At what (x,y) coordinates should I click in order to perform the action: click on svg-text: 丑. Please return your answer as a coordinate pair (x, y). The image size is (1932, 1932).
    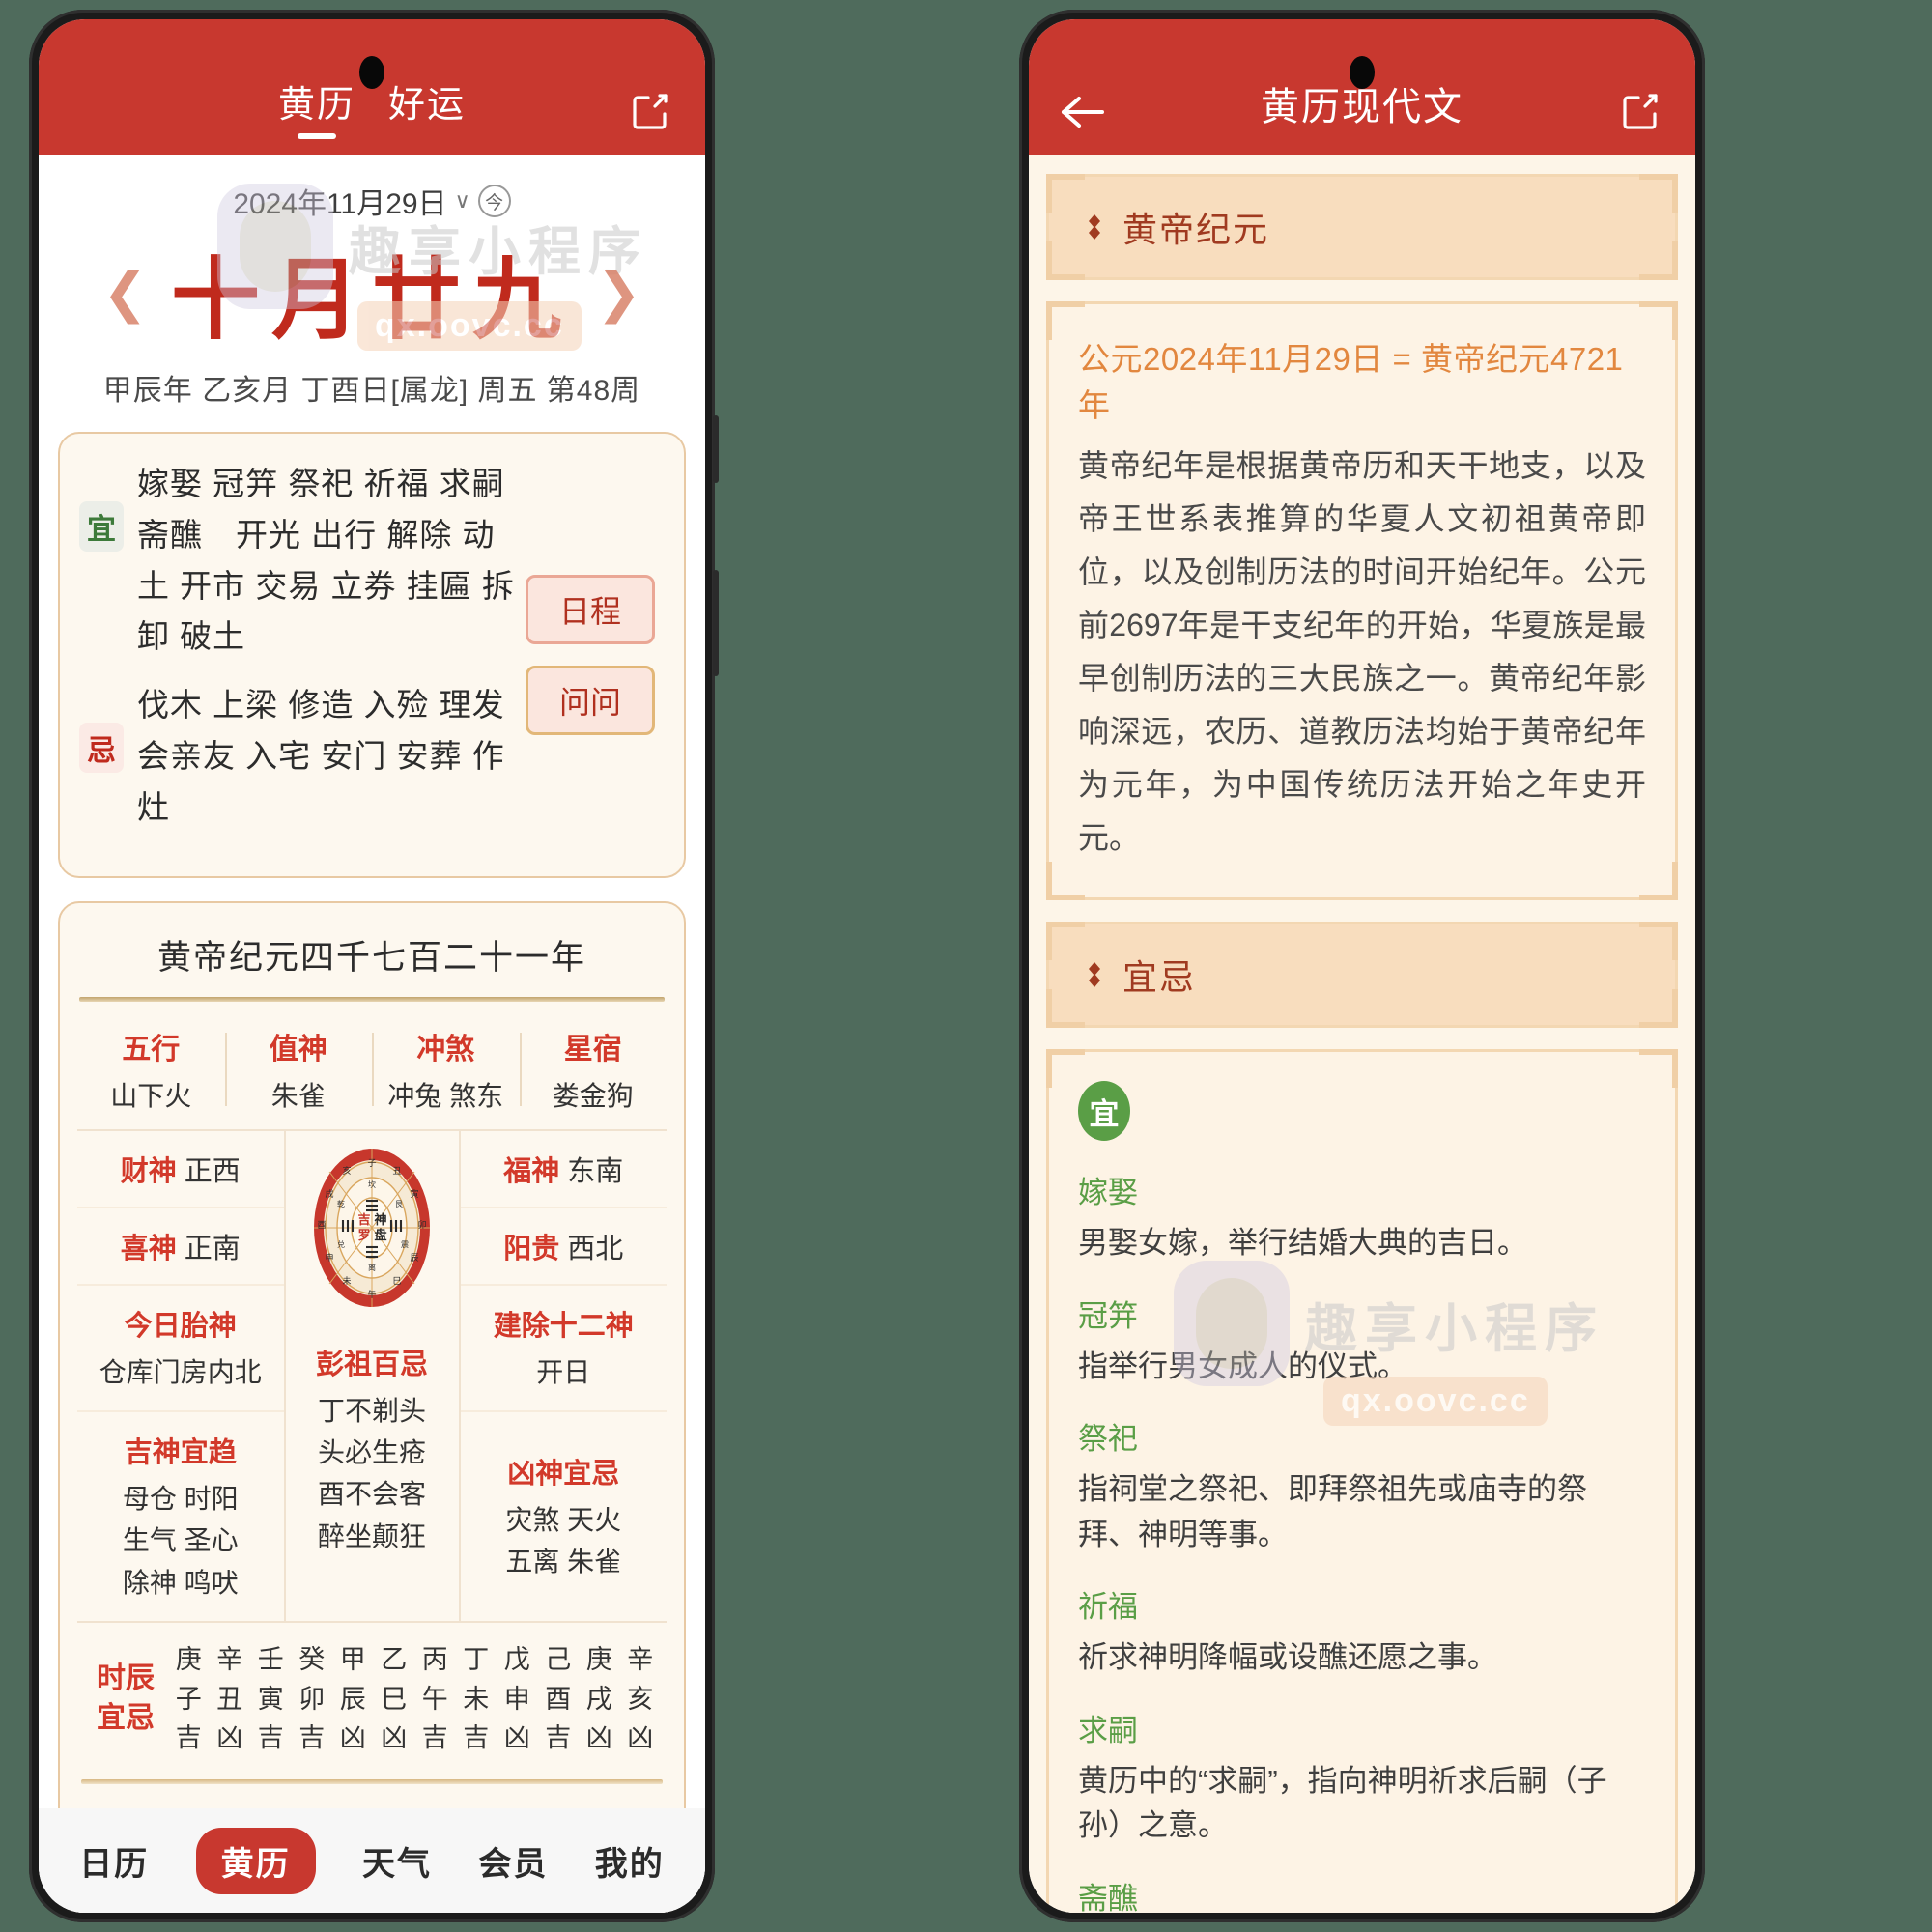
    Looking at the image, I should click on (396, 1171).